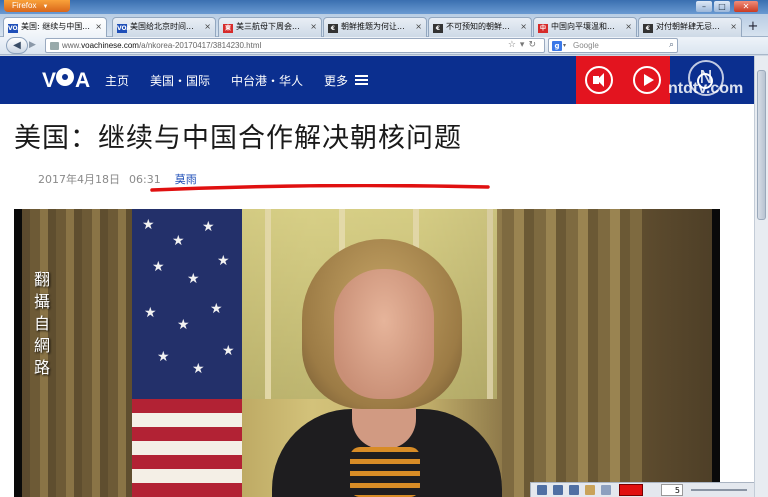 The image size is (768, 497). Describe the element at coordinates (164, 27) in the screenshot. I see `browser-tab: VOA美国给北京时间... ×` at that location.